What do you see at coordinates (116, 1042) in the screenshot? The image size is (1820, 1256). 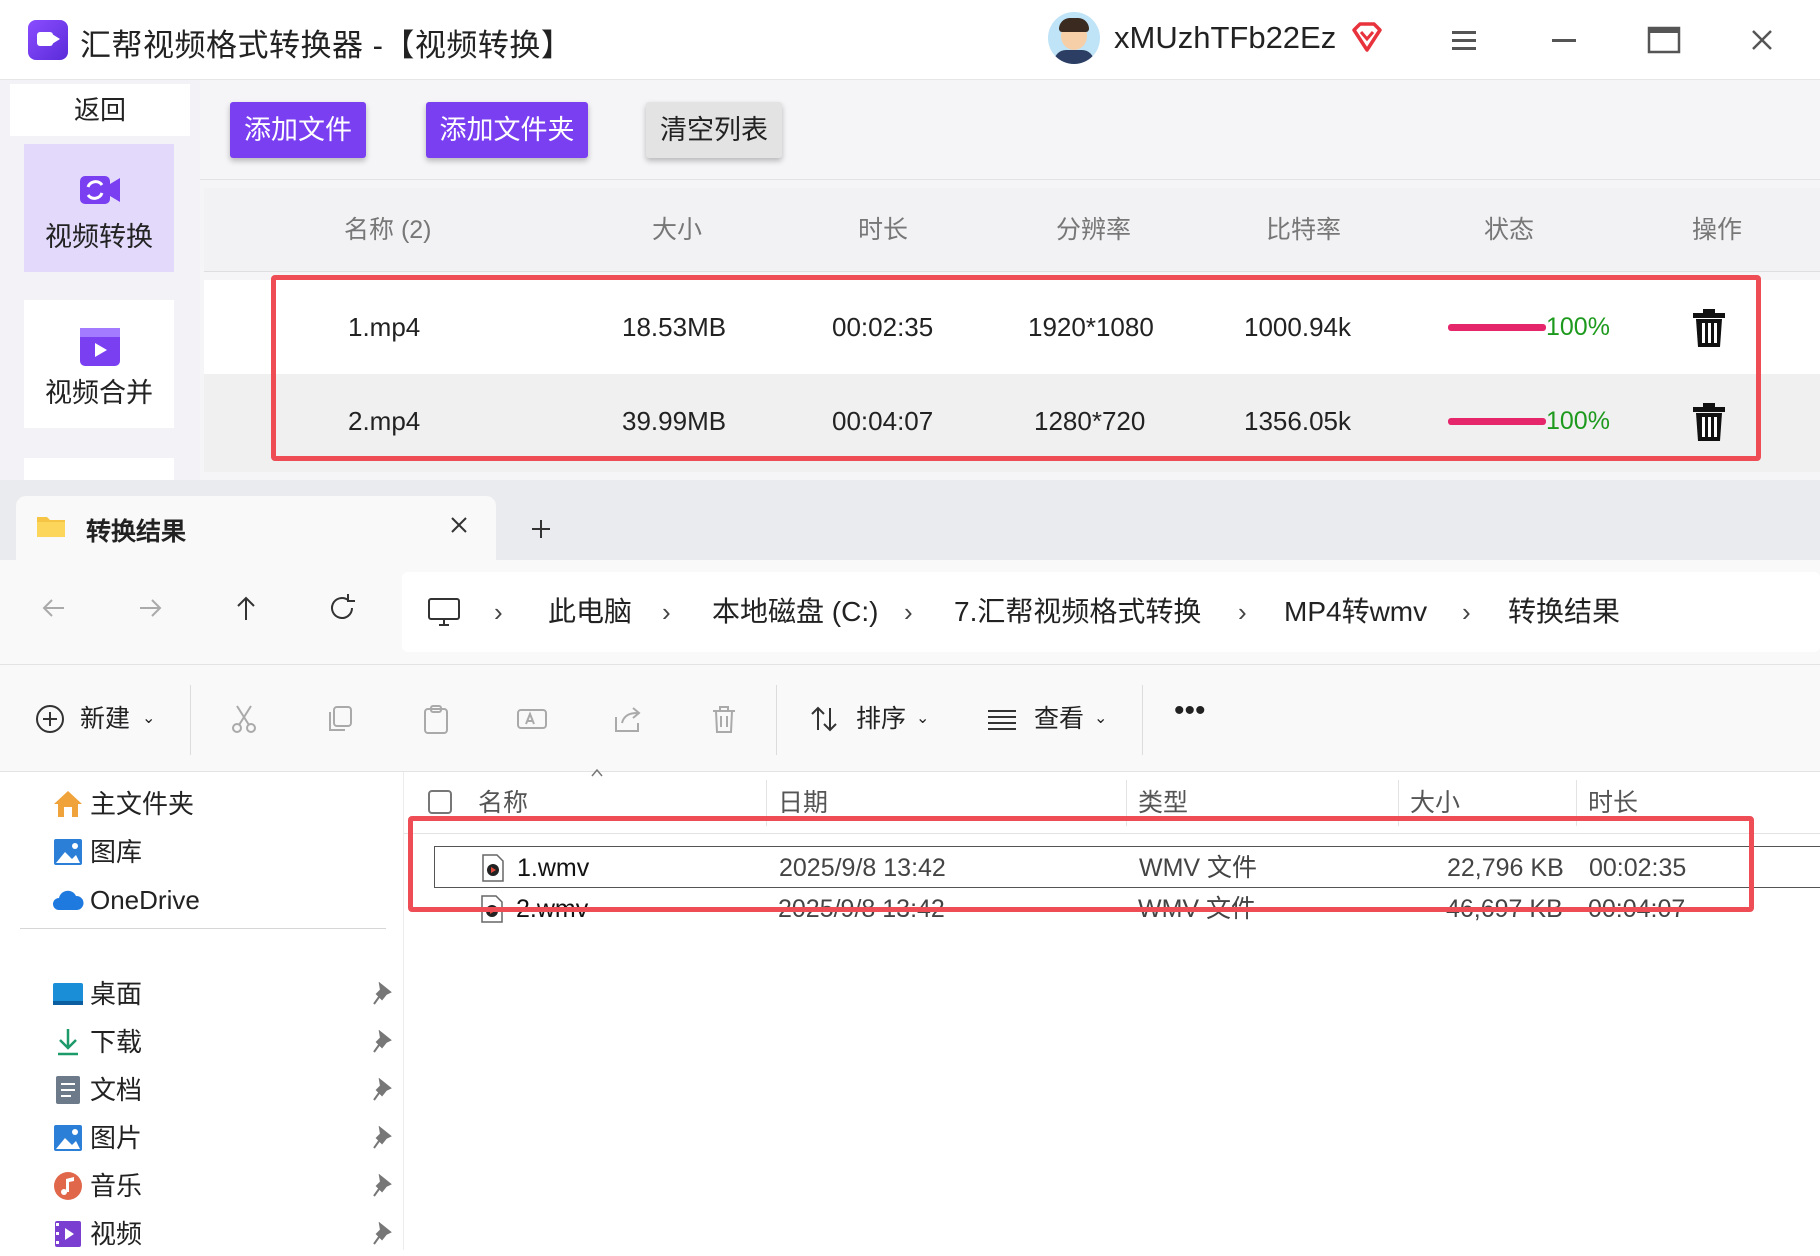 I see `nav-item-label: 下载` at bounding box center [116, 1042].